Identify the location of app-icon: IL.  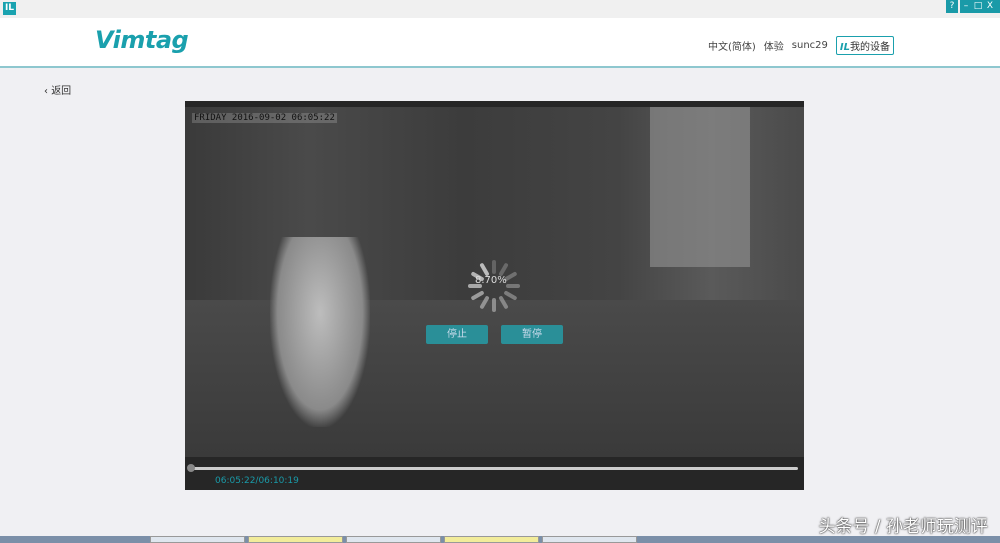
(9, 8).